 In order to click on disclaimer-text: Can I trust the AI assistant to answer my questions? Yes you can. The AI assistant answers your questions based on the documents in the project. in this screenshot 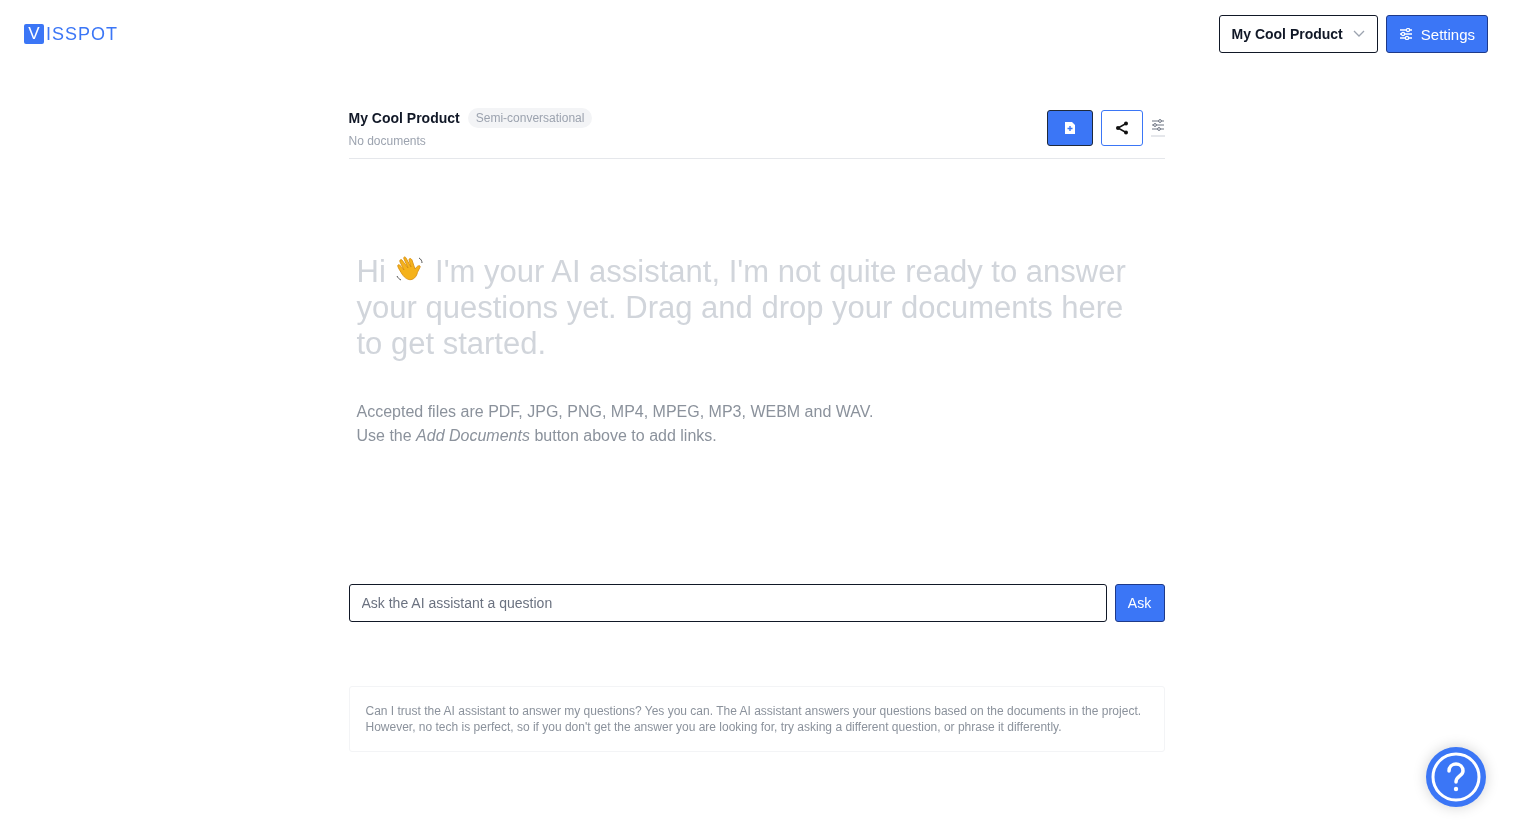, I will do `click(754, 711)`.